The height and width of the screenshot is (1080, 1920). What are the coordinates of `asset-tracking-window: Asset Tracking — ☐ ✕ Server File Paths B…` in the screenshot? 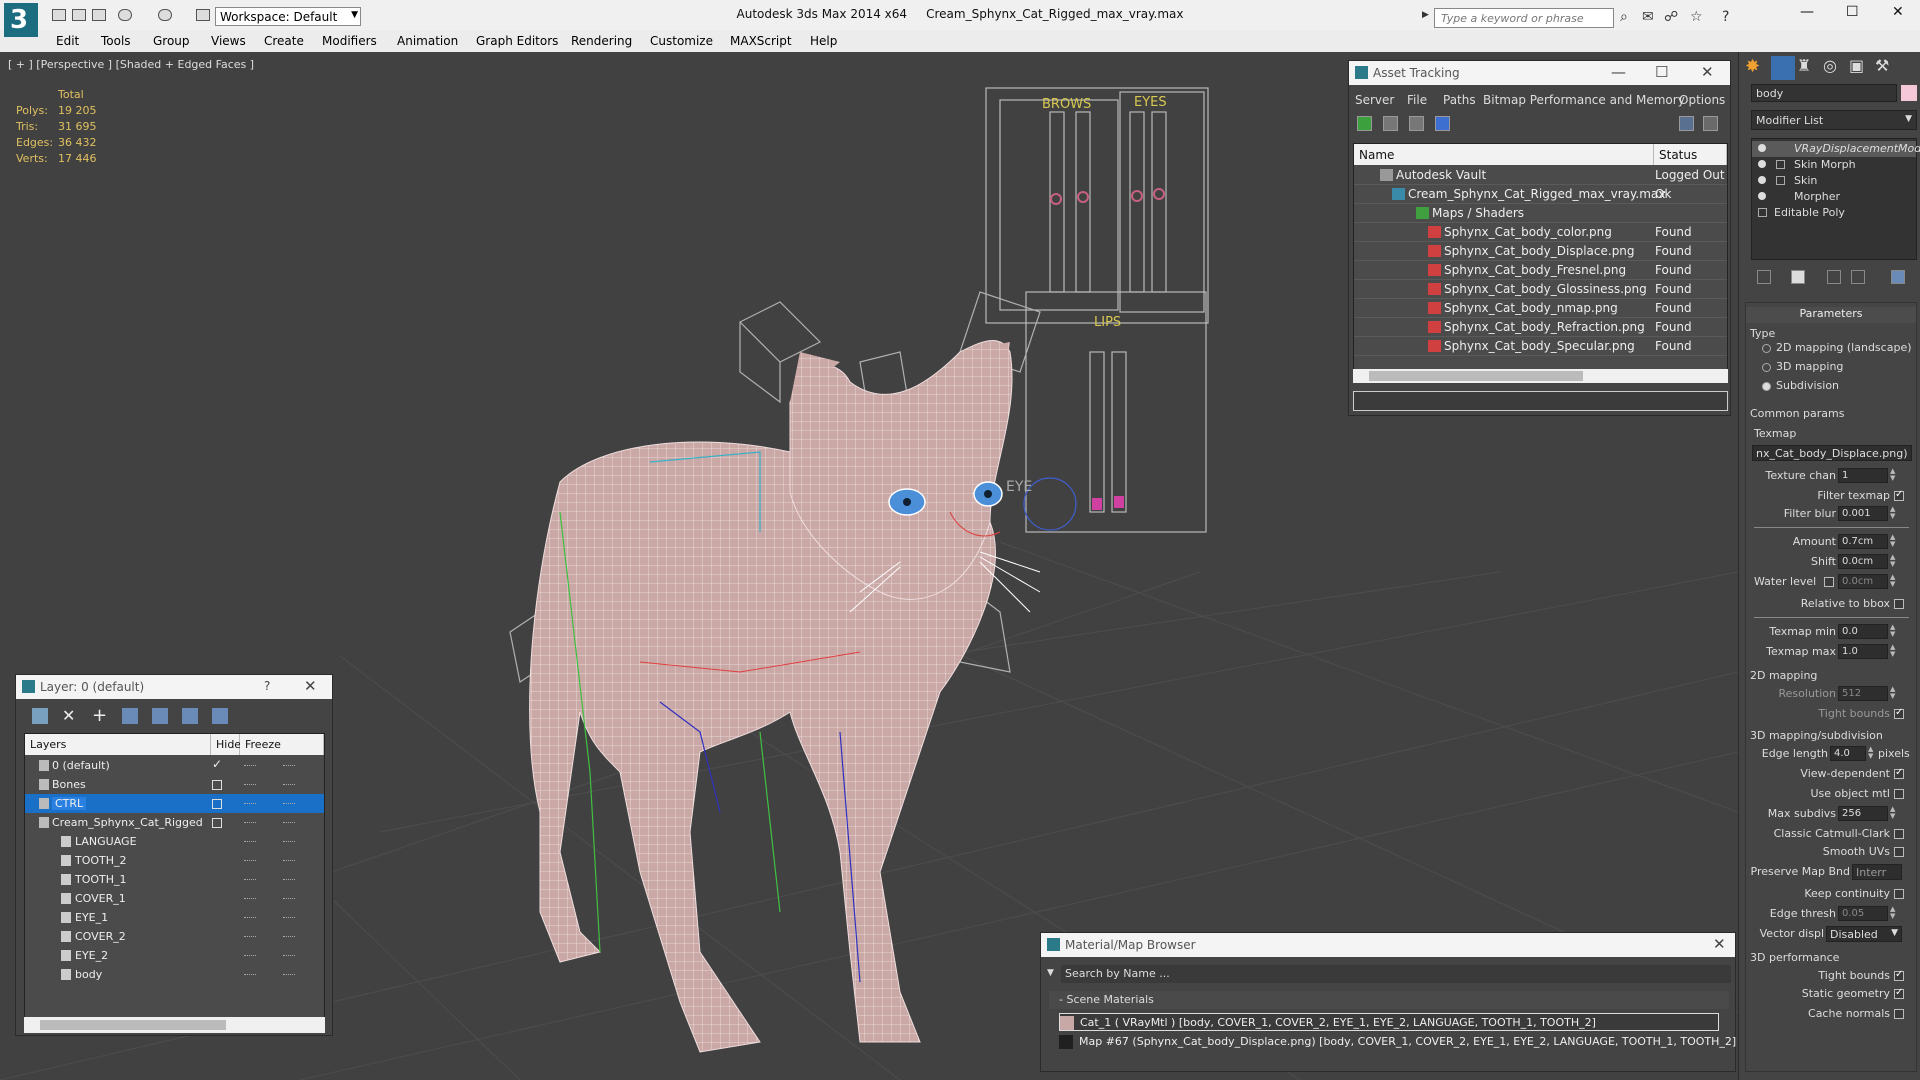 It's located at (1539, 238).